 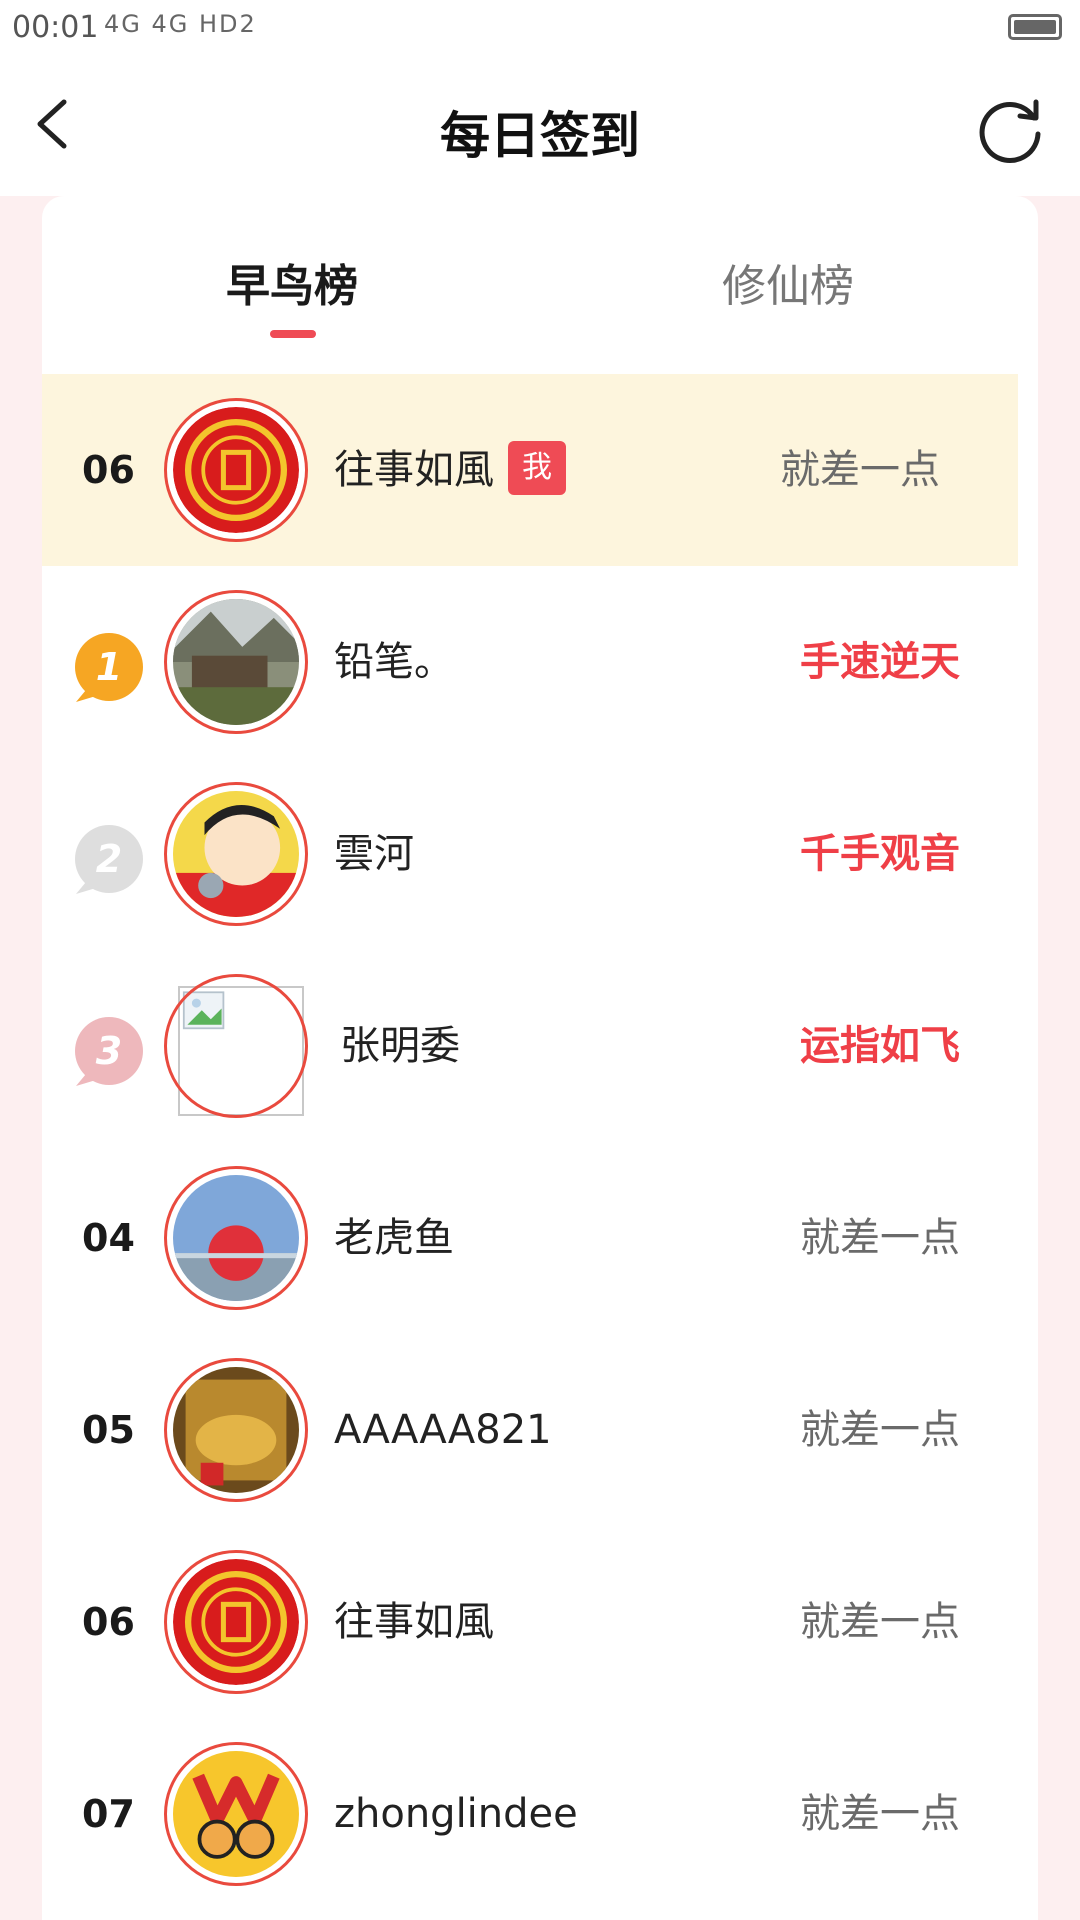 I want to click on status-time: 00:01, so click(x=55, y=27).